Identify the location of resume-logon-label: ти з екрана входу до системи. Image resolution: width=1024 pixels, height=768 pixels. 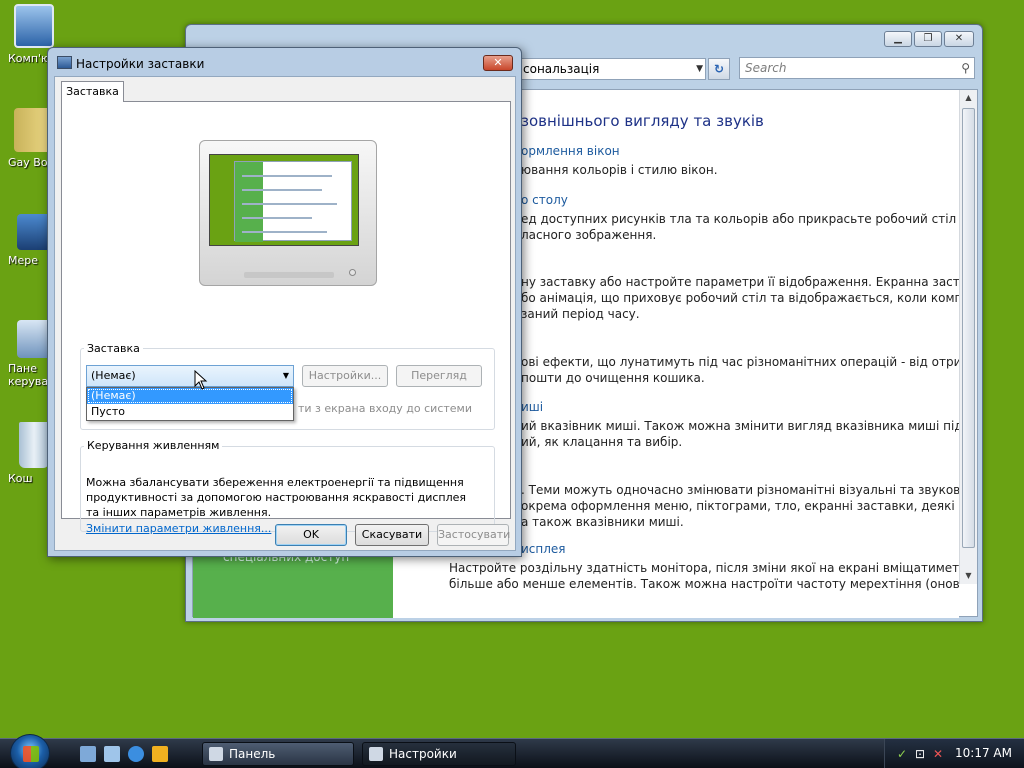
(385, 408).